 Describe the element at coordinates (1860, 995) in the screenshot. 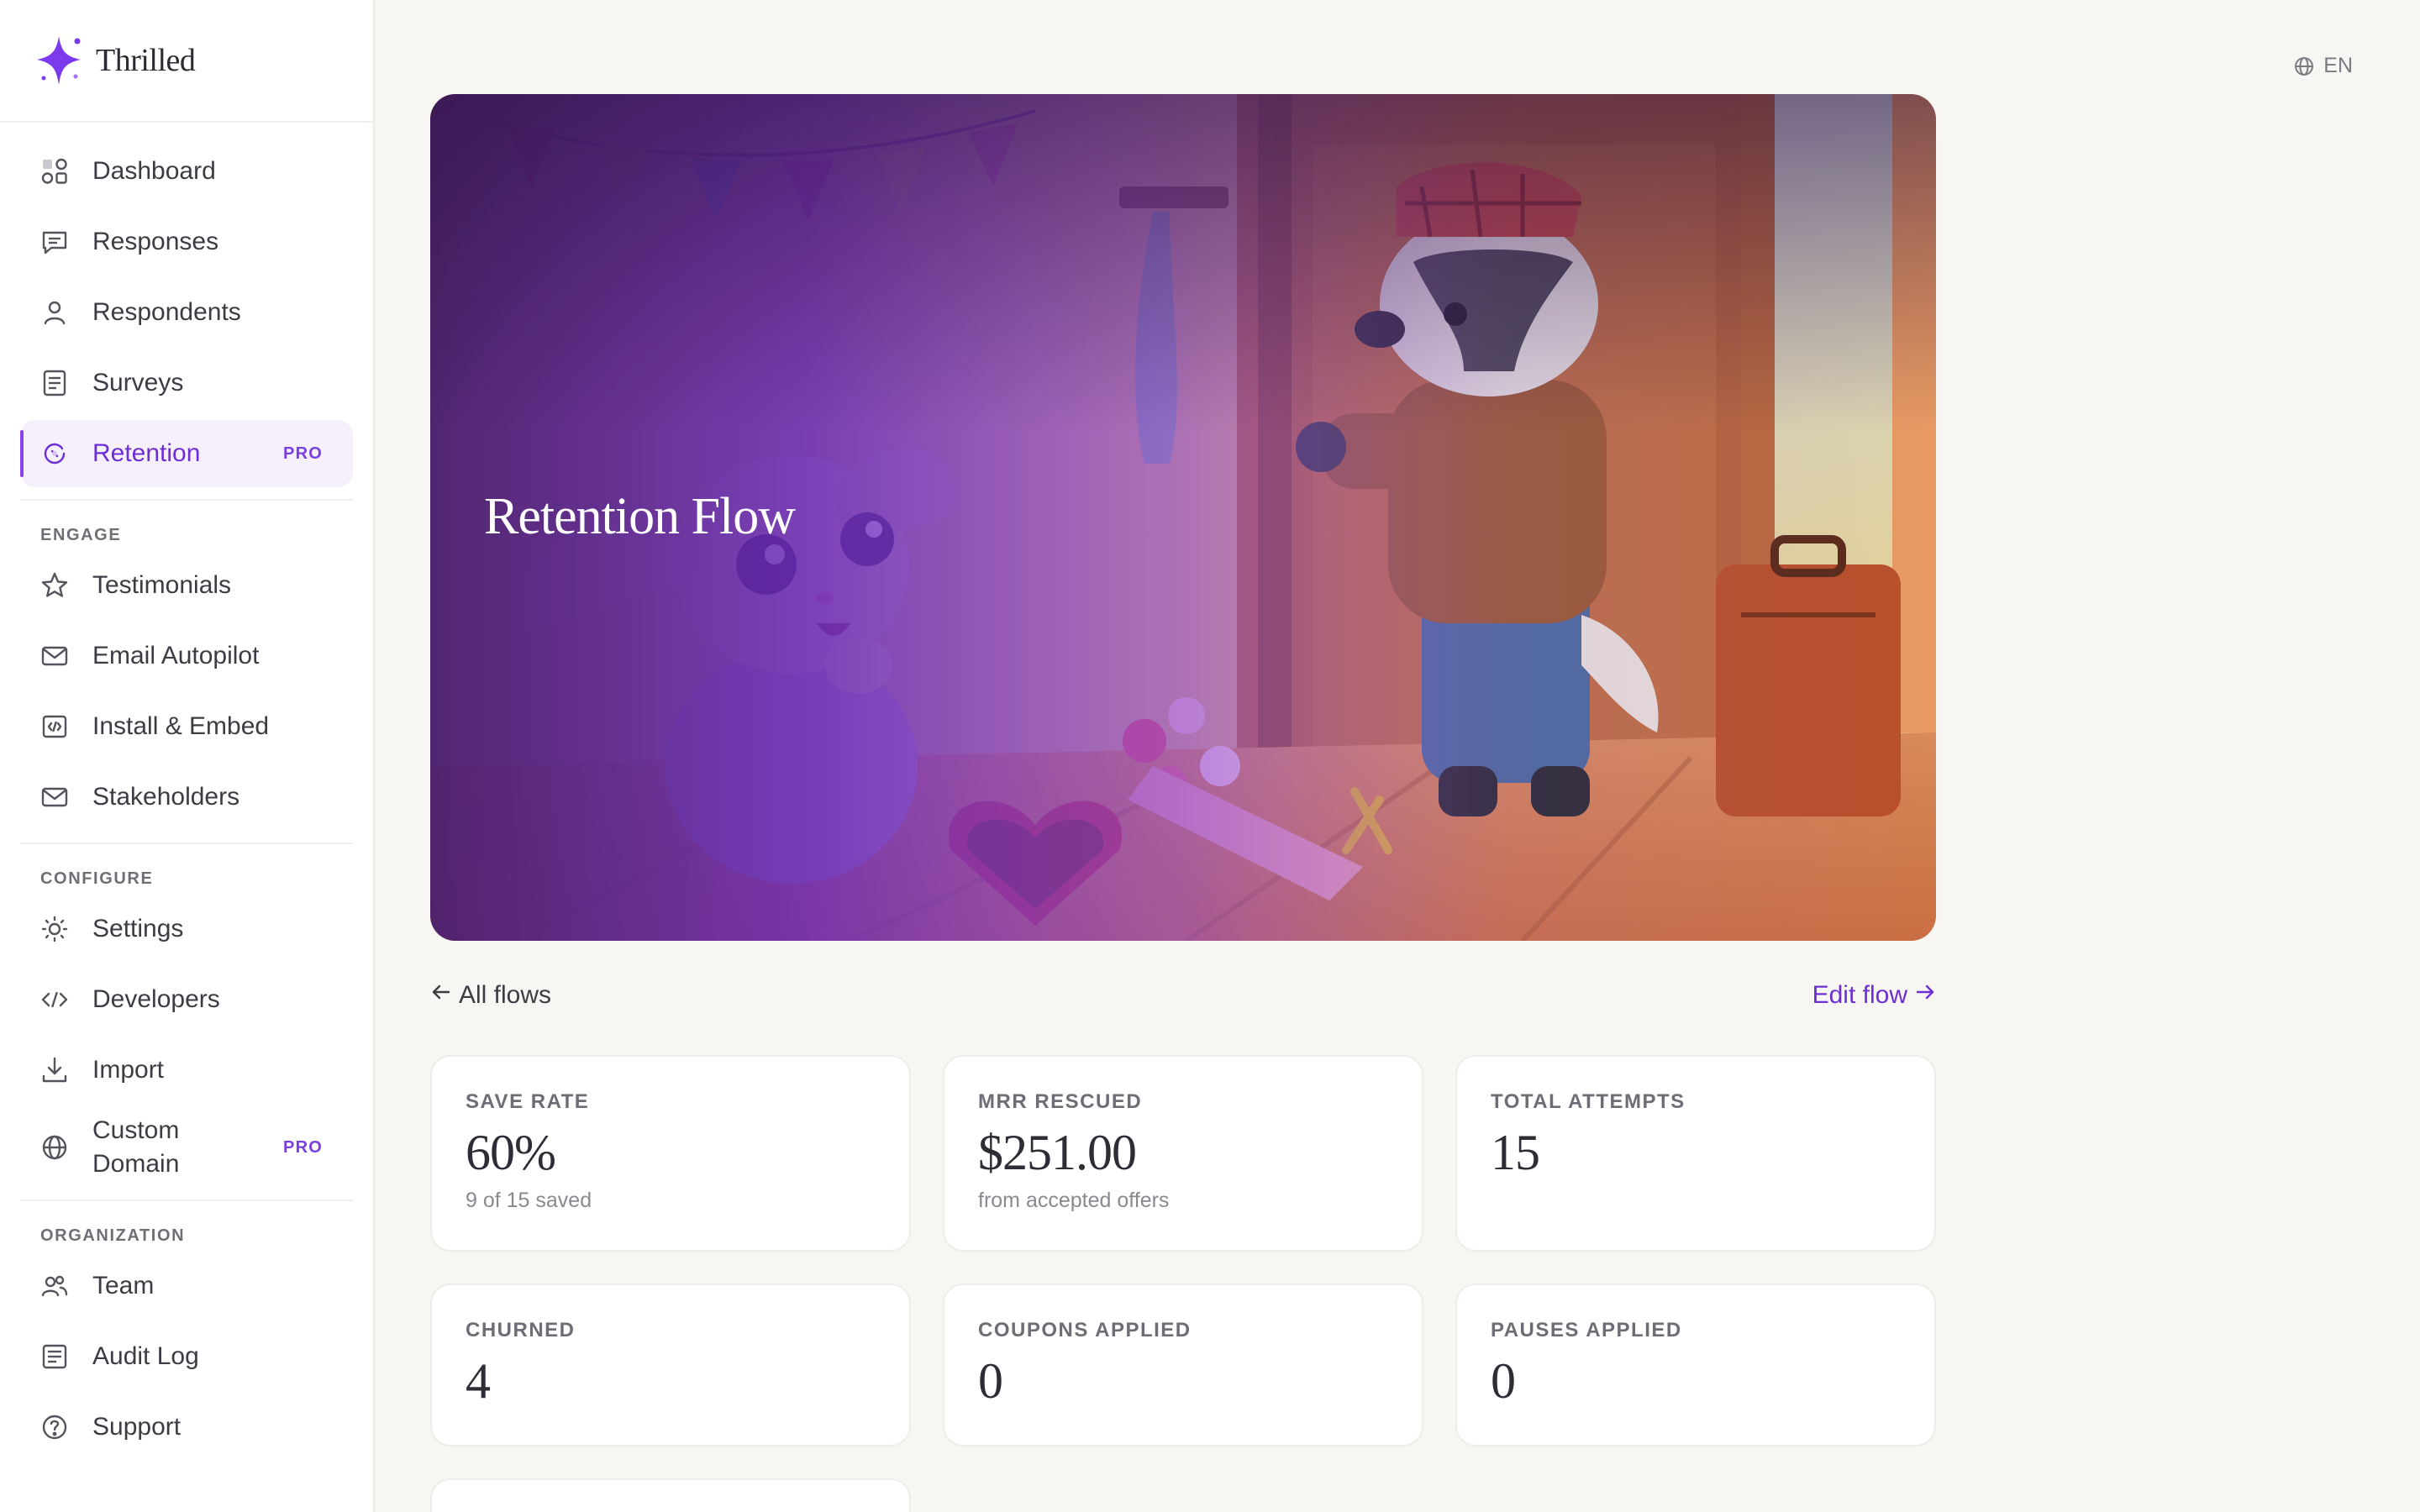

I see `edit-flow-label: Edit flow` at that location.